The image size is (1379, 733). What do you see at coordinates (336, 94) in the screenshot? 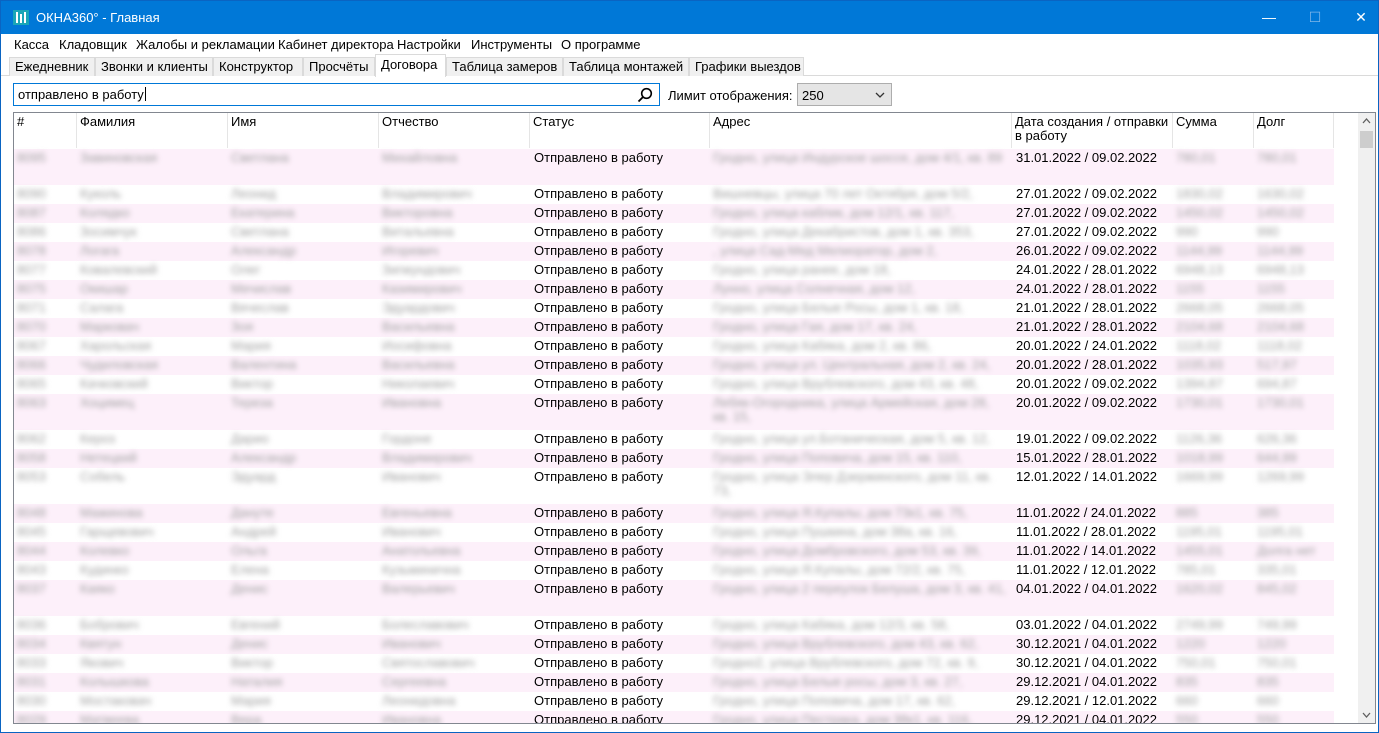
I see `search-input: отправлено в работу` at bounding box center [336, 94].